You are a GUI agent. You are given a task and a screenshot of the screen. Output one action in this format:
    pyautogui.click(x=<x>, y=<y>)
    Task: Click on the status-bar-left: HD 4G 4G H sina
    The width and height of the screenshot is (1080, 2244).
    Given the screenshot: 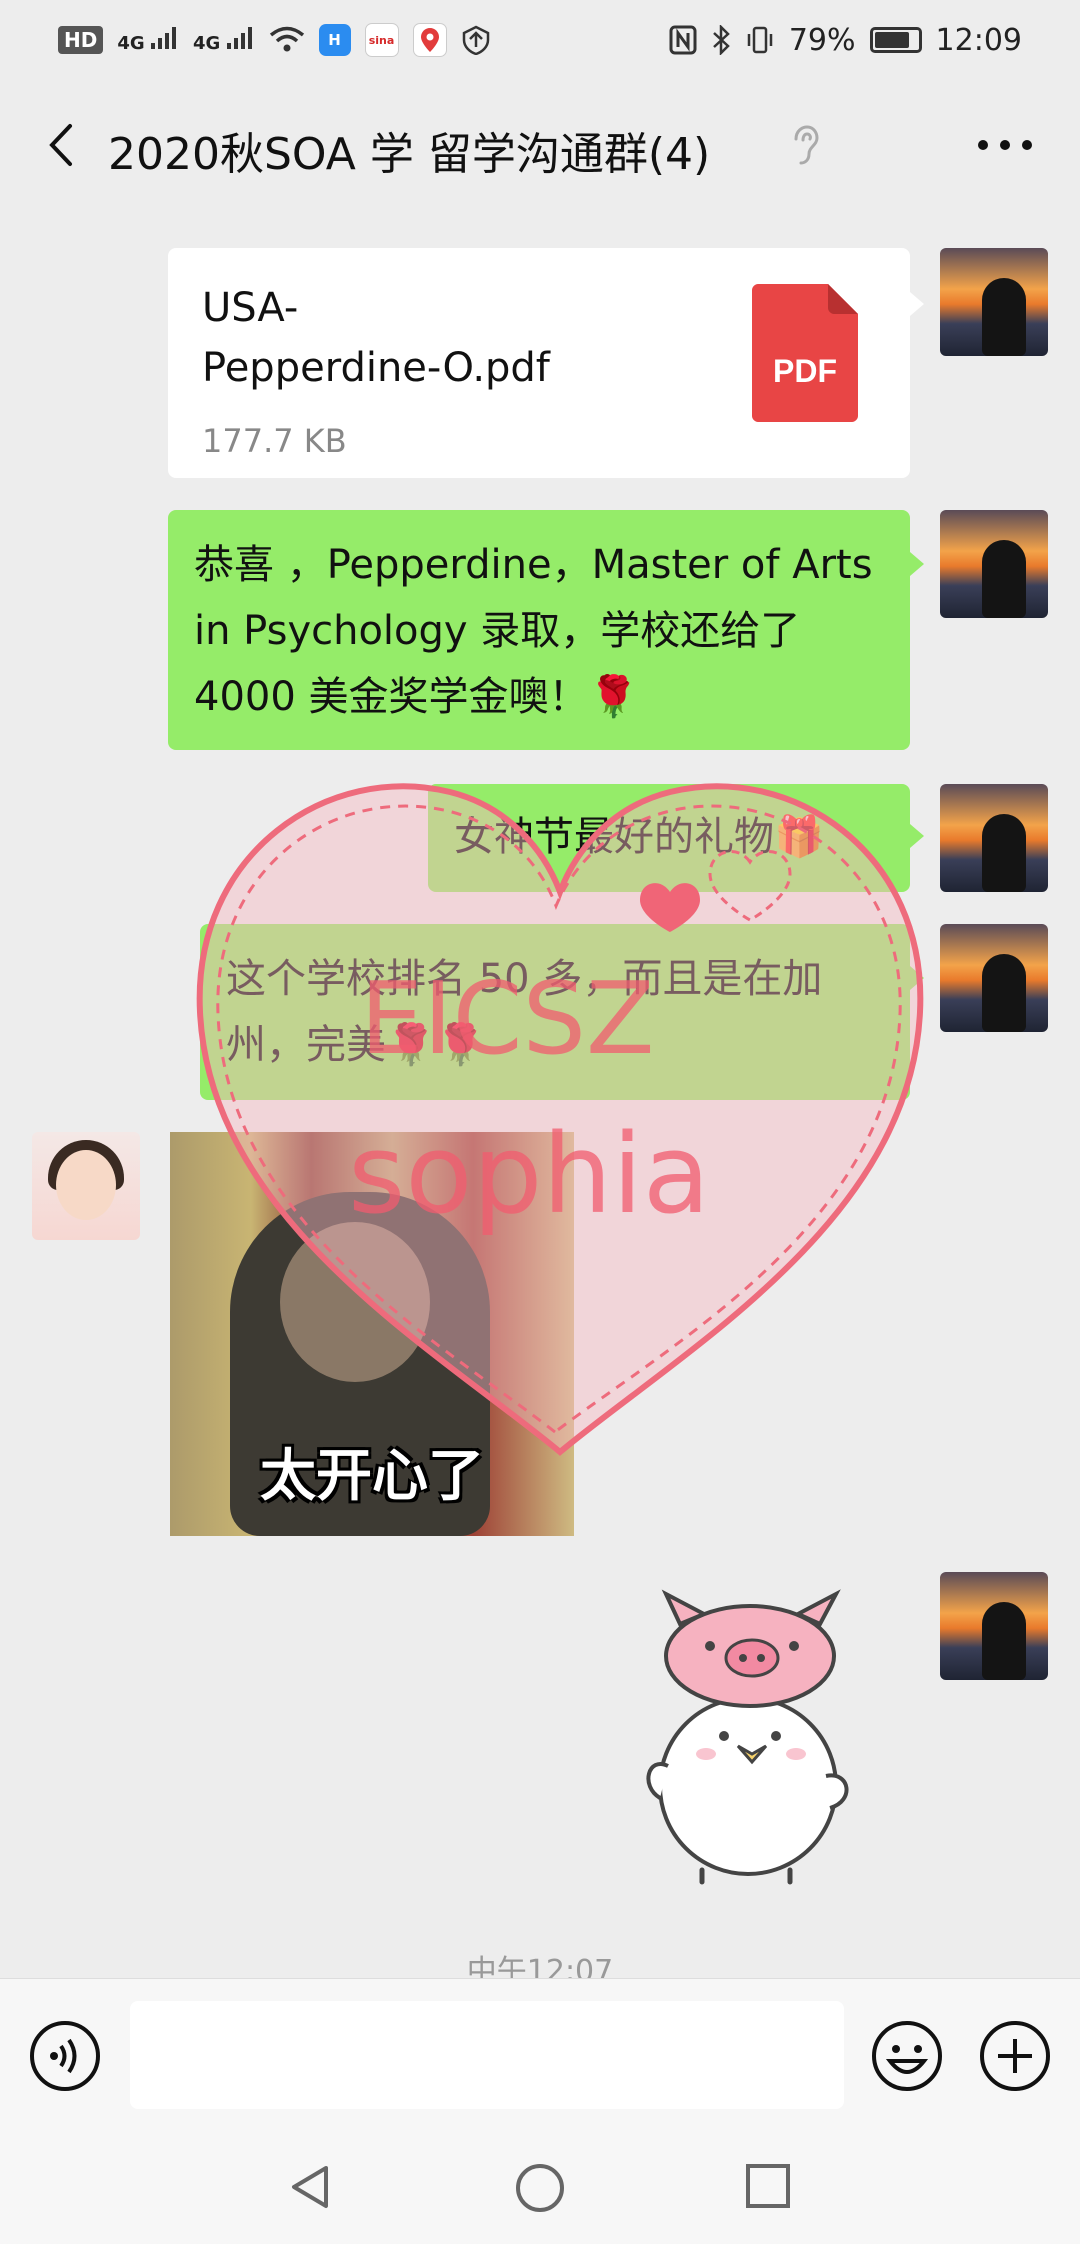 What is the action you would take?
    pyautogui.click(x=274, y=40)
    